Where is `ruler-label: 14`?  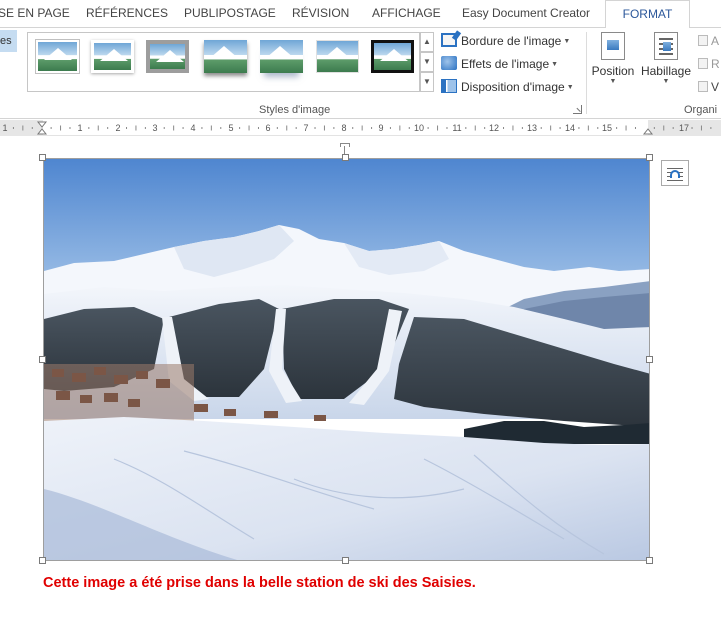 ruler-label: 14 is located at coordinates (569, 128).